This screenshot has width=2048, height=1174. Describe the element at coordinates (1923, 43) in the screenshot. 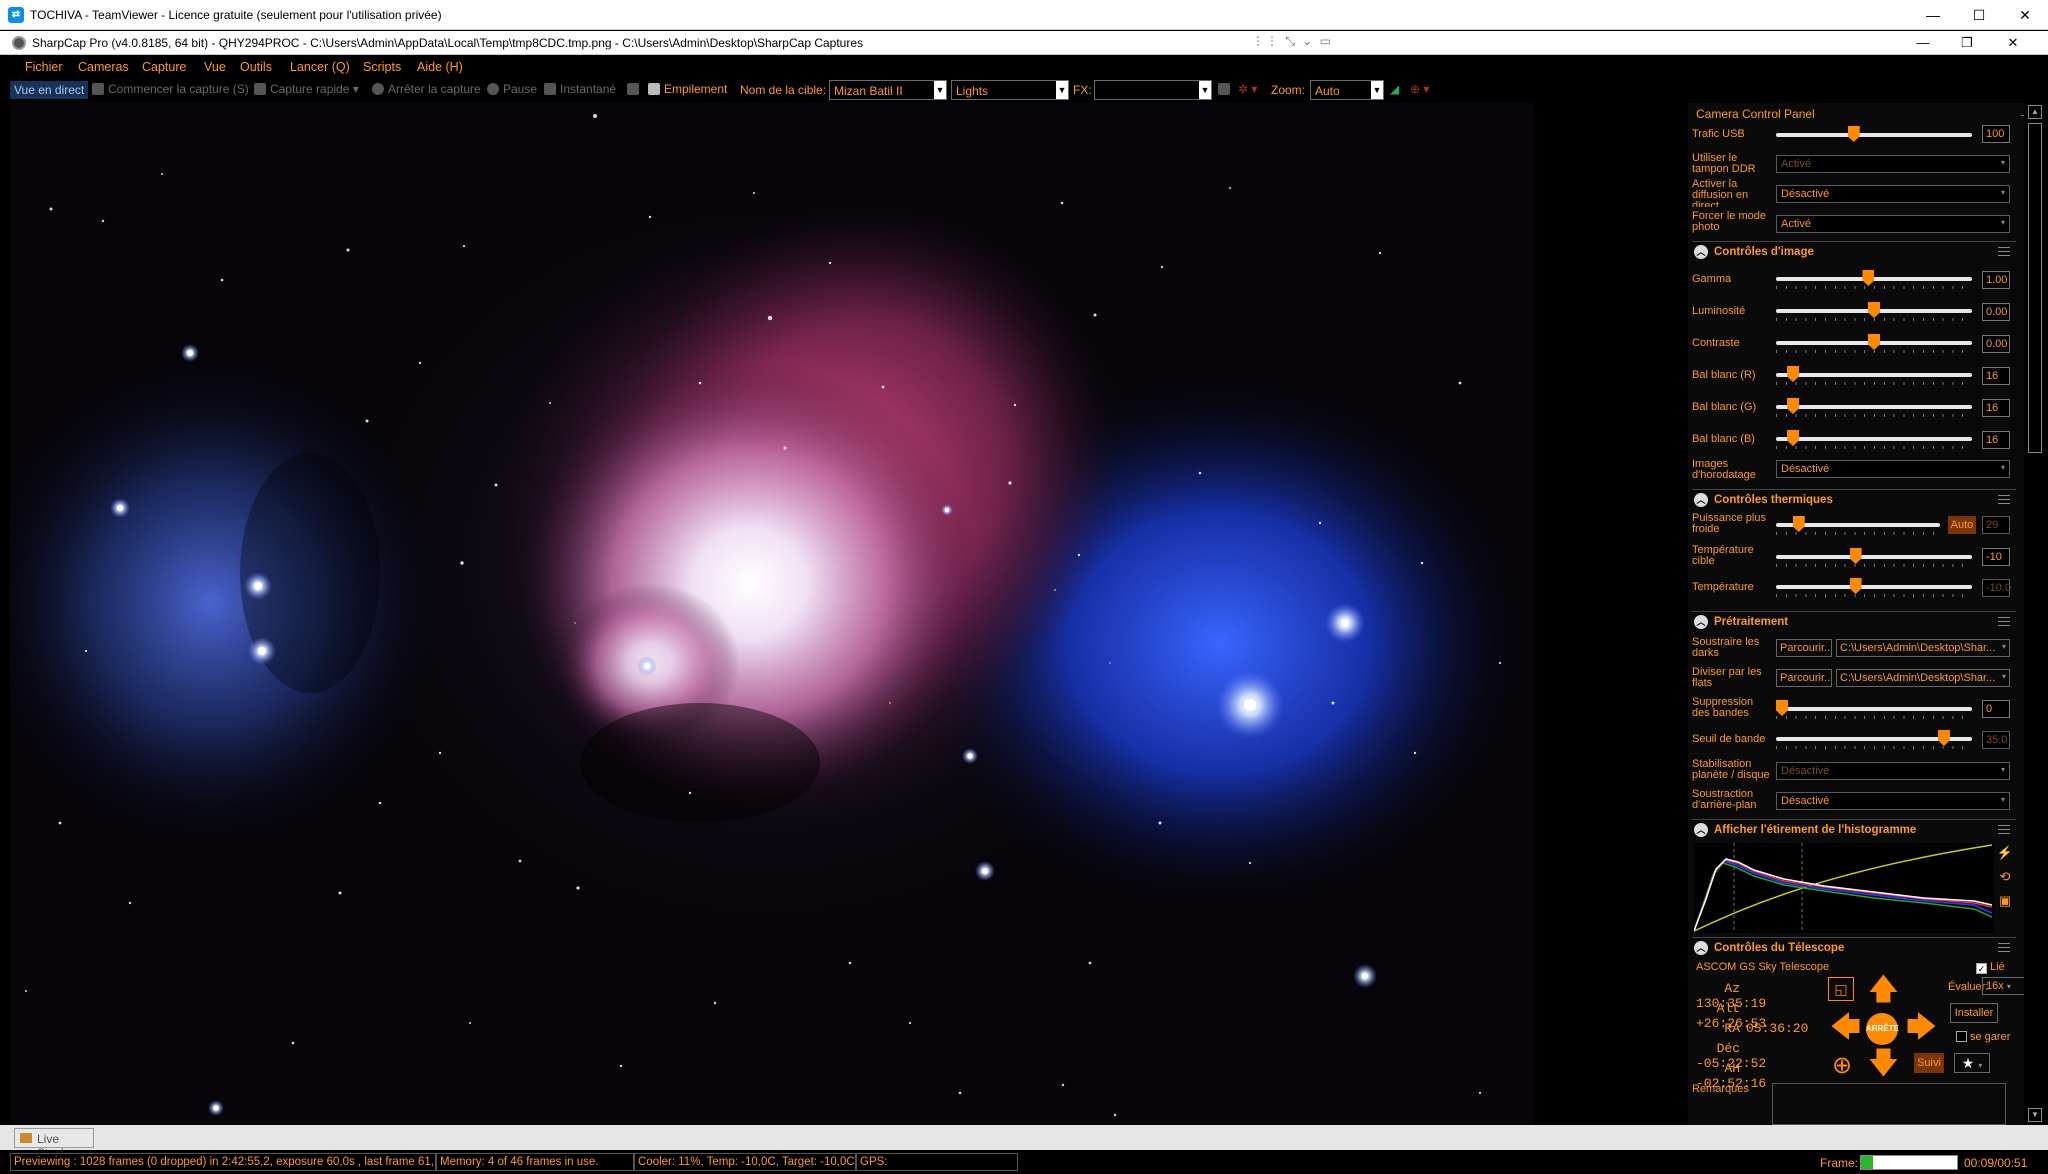

I see `sc-minimize-button: —` at that location.